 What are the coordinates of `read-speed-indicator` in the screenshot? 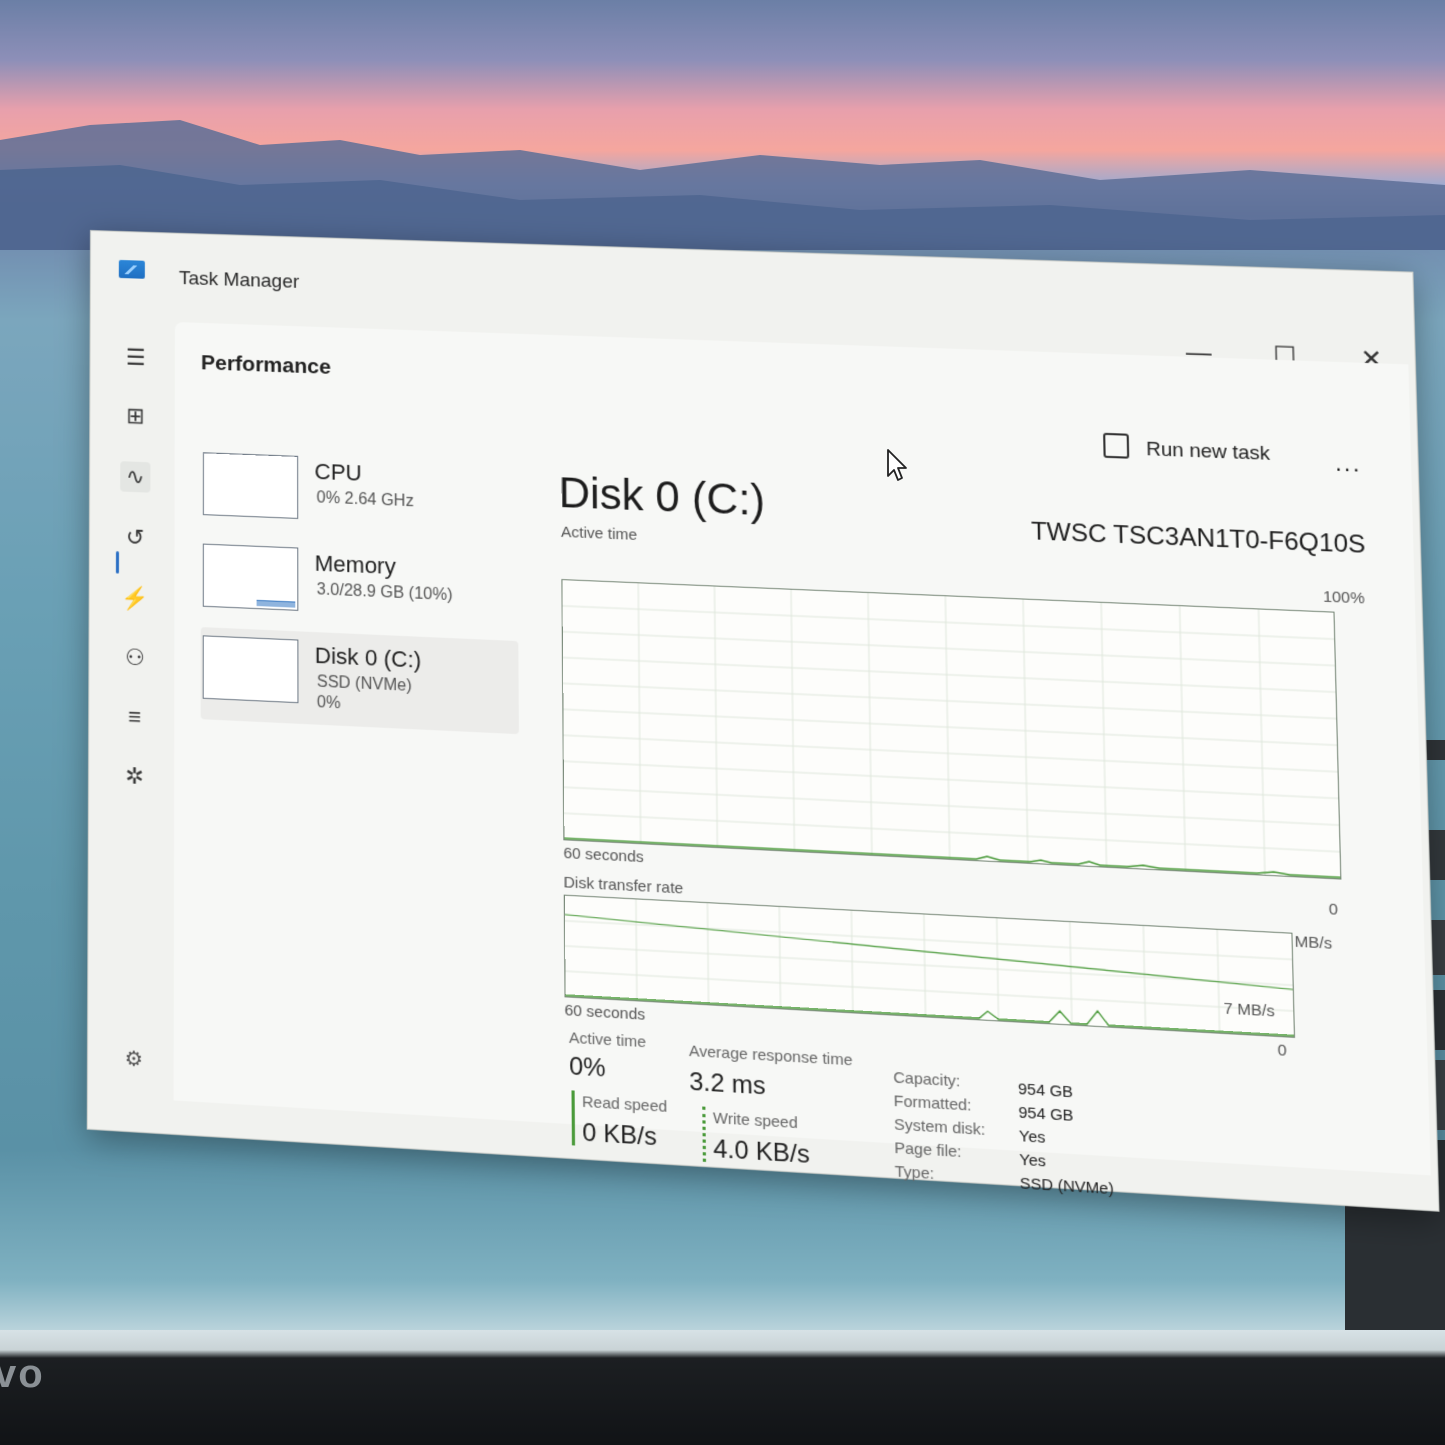 It's located at (573, 1117).